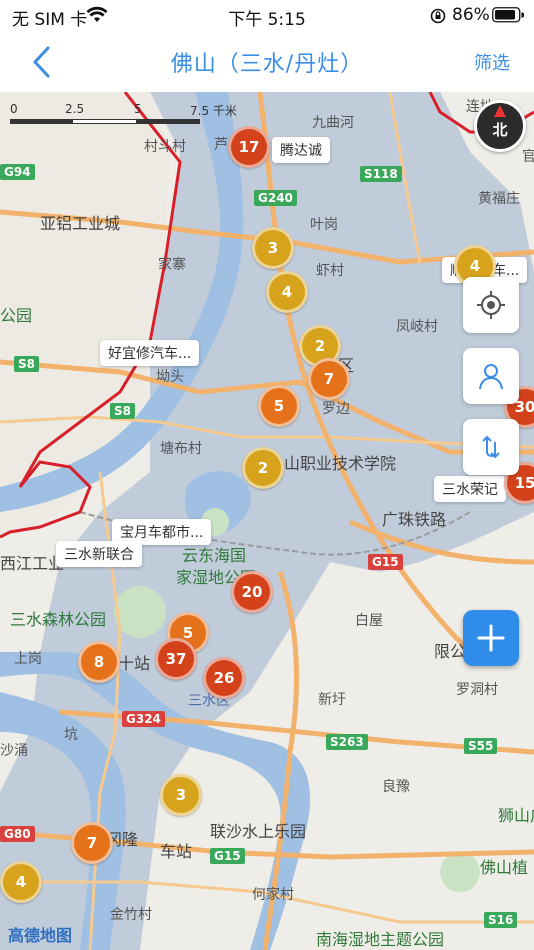 Image resolution: width=534 pixels, height=950 pixels. Describe the element at coordinates (450, 651) in the screenshot. I see `place-label: 限公` at that location.